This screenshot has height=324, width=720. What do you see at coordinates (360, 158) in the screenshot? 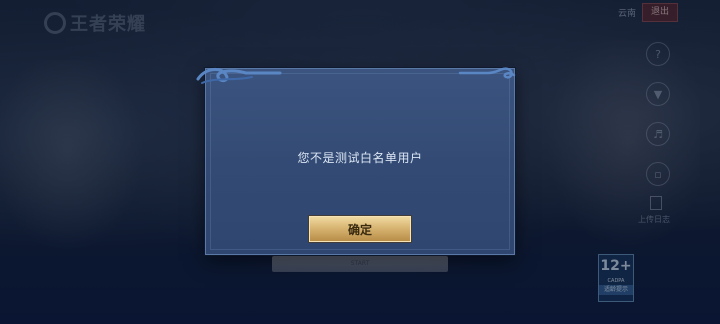
I see `dialog-message: 您不是测试白名单用户` at bounding box center [360, 158].